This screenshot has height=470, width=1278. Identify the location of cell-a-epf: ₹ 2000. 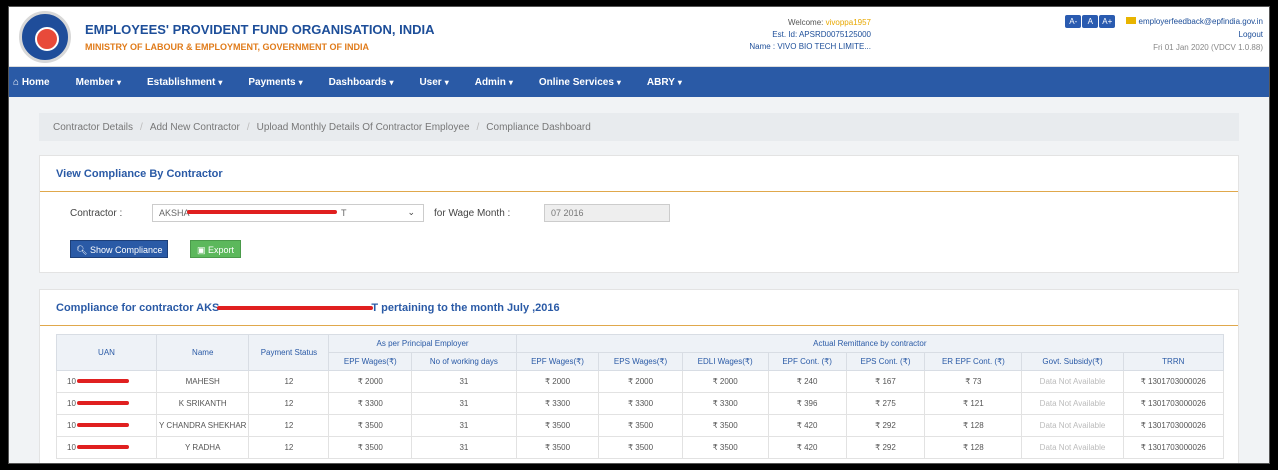
(557, 381).